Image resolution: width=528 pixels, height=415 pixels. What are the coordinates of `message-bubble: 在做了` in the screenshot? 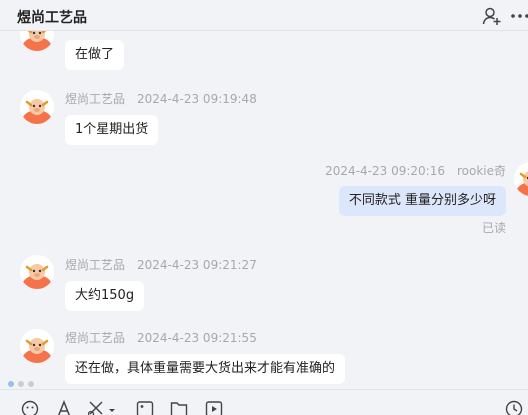 It's located at (95, 55).